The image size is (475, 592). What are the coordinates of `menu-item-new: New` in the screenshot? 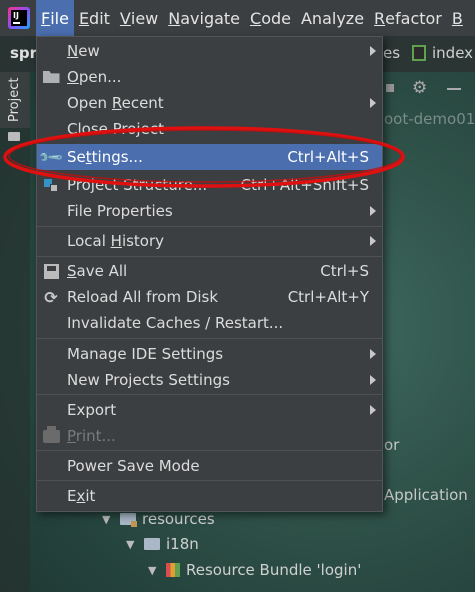 It's located at (209, 51).